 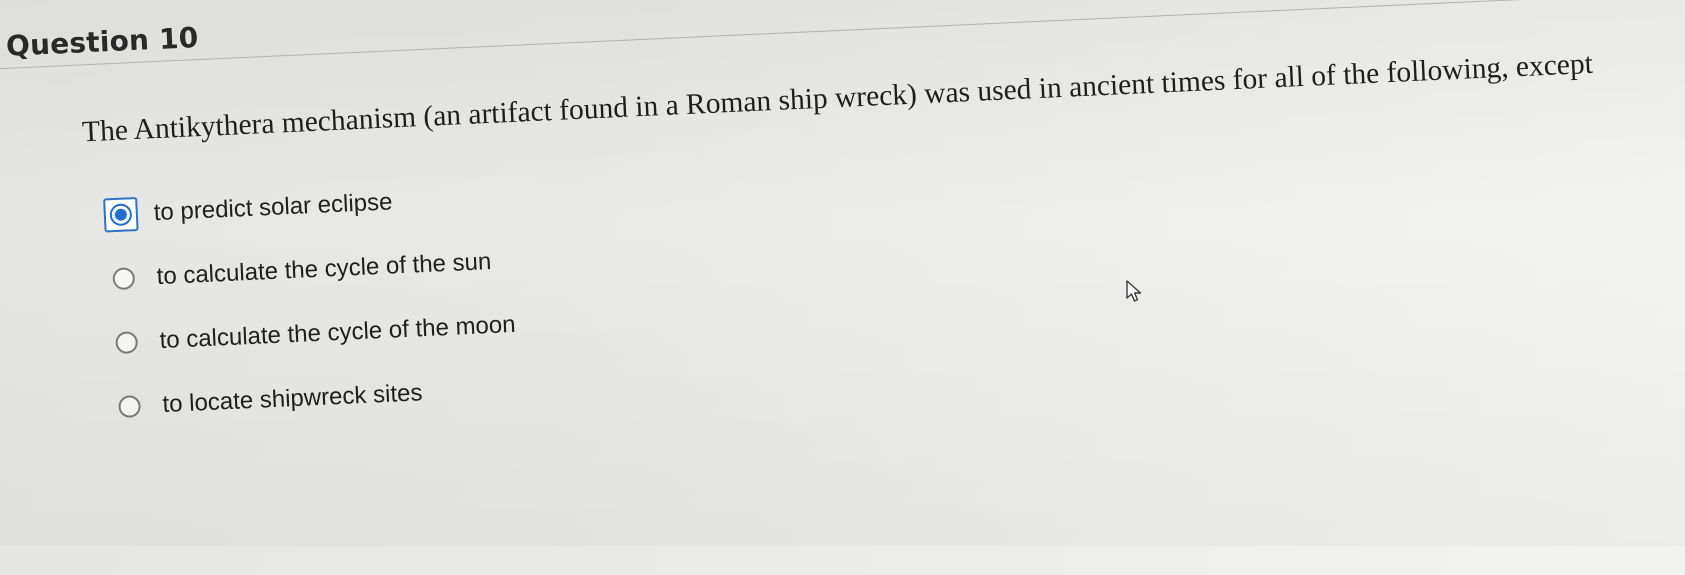 What do you see at coordinates (1134, 291) in the screenshot?
I see `mouse-pointer-icon` at bounding box center [1134, 291].